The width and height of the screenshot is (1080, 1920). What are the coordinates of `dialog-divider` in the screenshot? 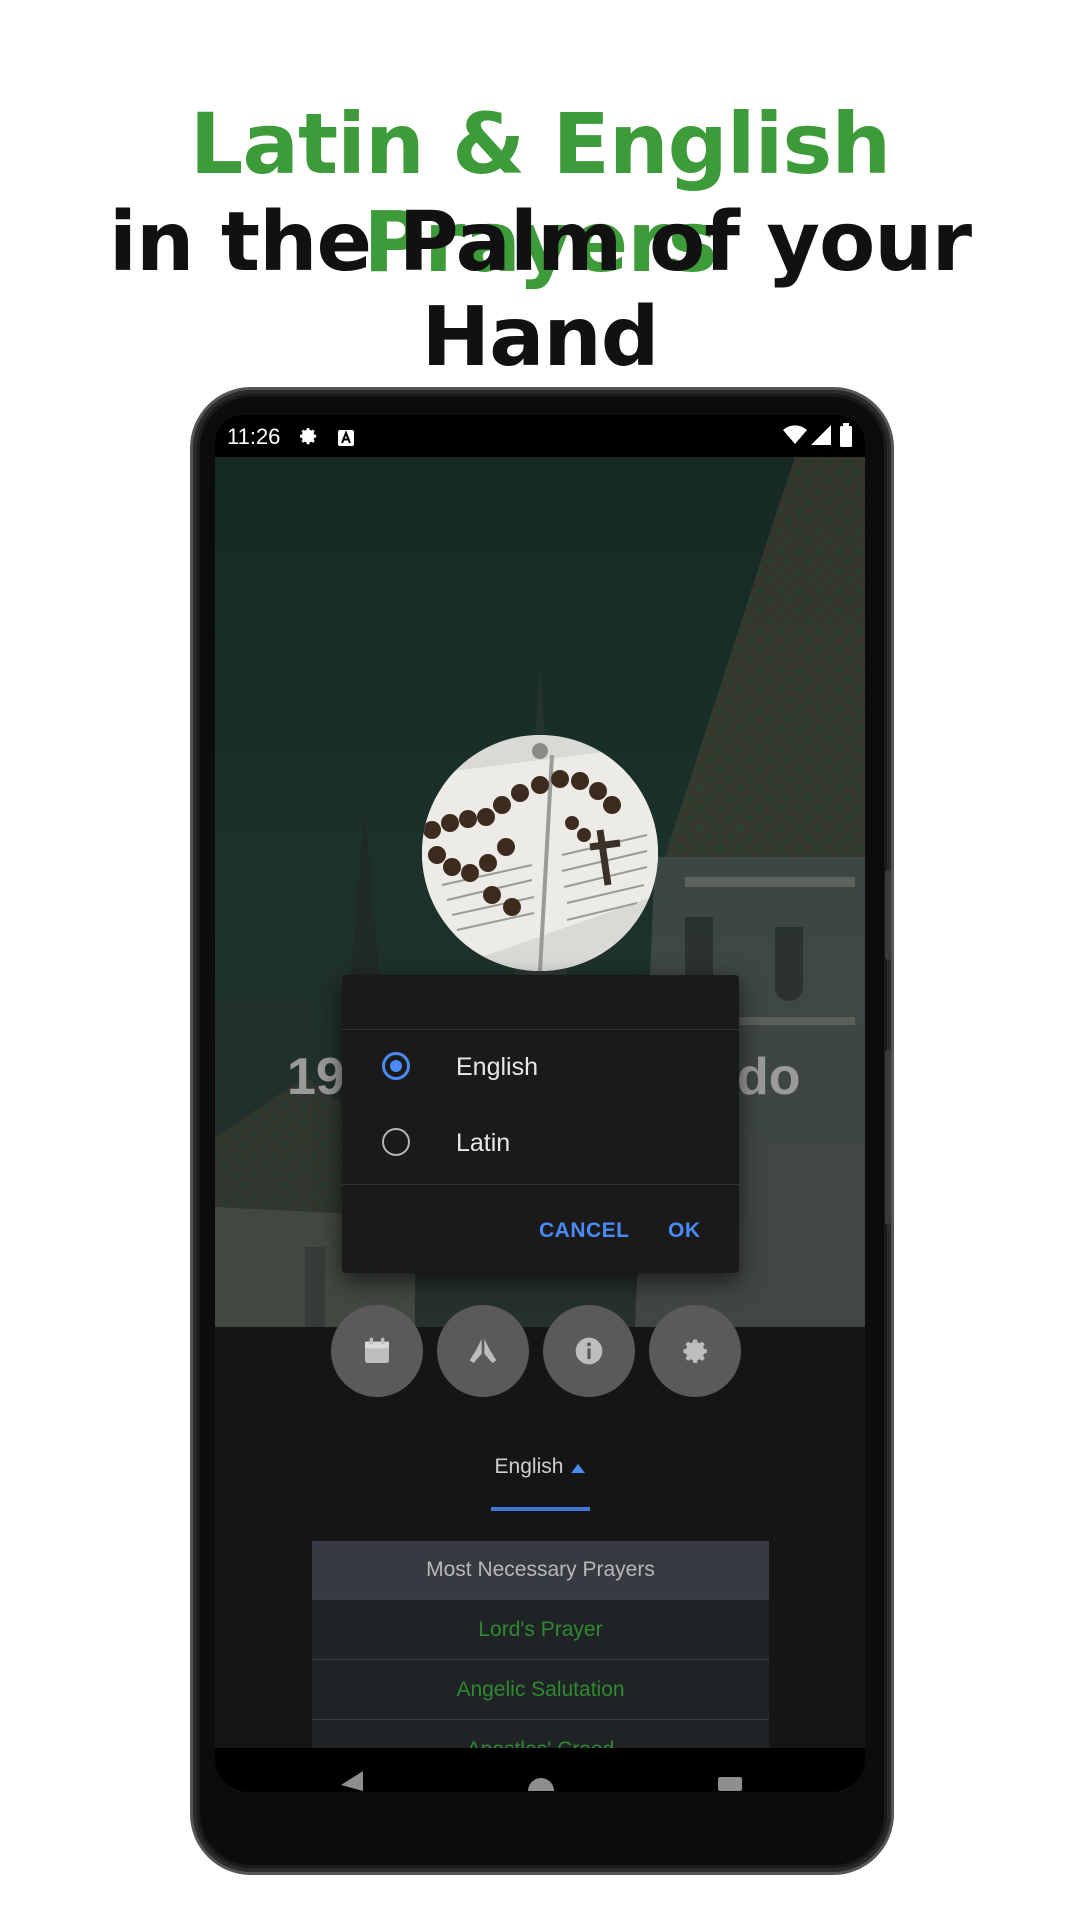 It's located at (540, 1184).